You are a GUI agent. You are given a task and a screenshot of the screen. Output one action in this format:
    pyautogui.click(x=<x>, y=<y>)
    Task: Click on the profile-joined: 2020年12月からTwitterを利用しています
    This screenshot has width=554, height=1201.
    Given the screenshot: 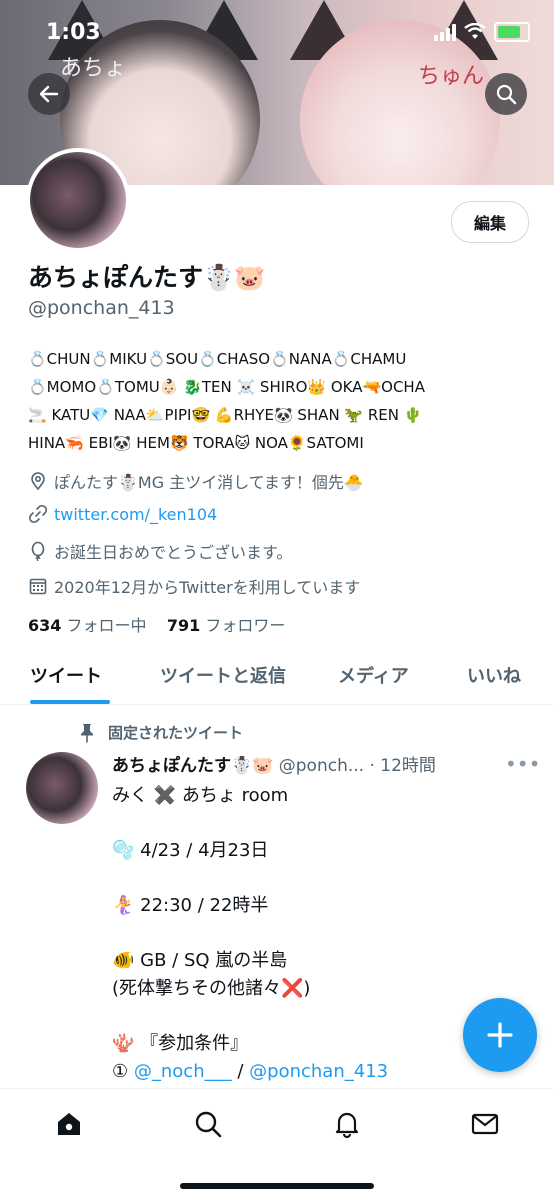 What is the action you would take?
    pyautogui.click(x=194, y=586)
    